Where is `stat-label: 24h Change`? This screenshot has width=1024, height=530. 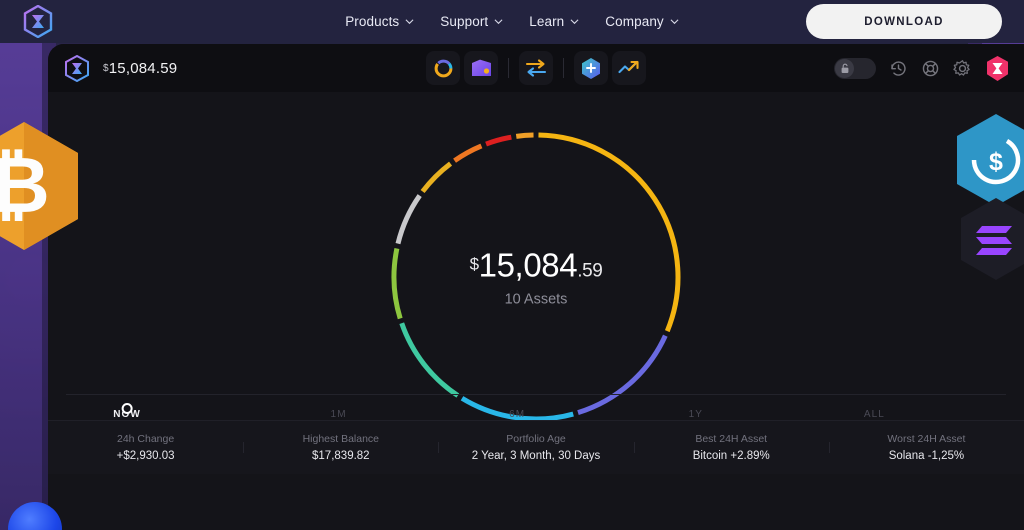
stat-label: 24h Change is located at coordinates (145, 439).